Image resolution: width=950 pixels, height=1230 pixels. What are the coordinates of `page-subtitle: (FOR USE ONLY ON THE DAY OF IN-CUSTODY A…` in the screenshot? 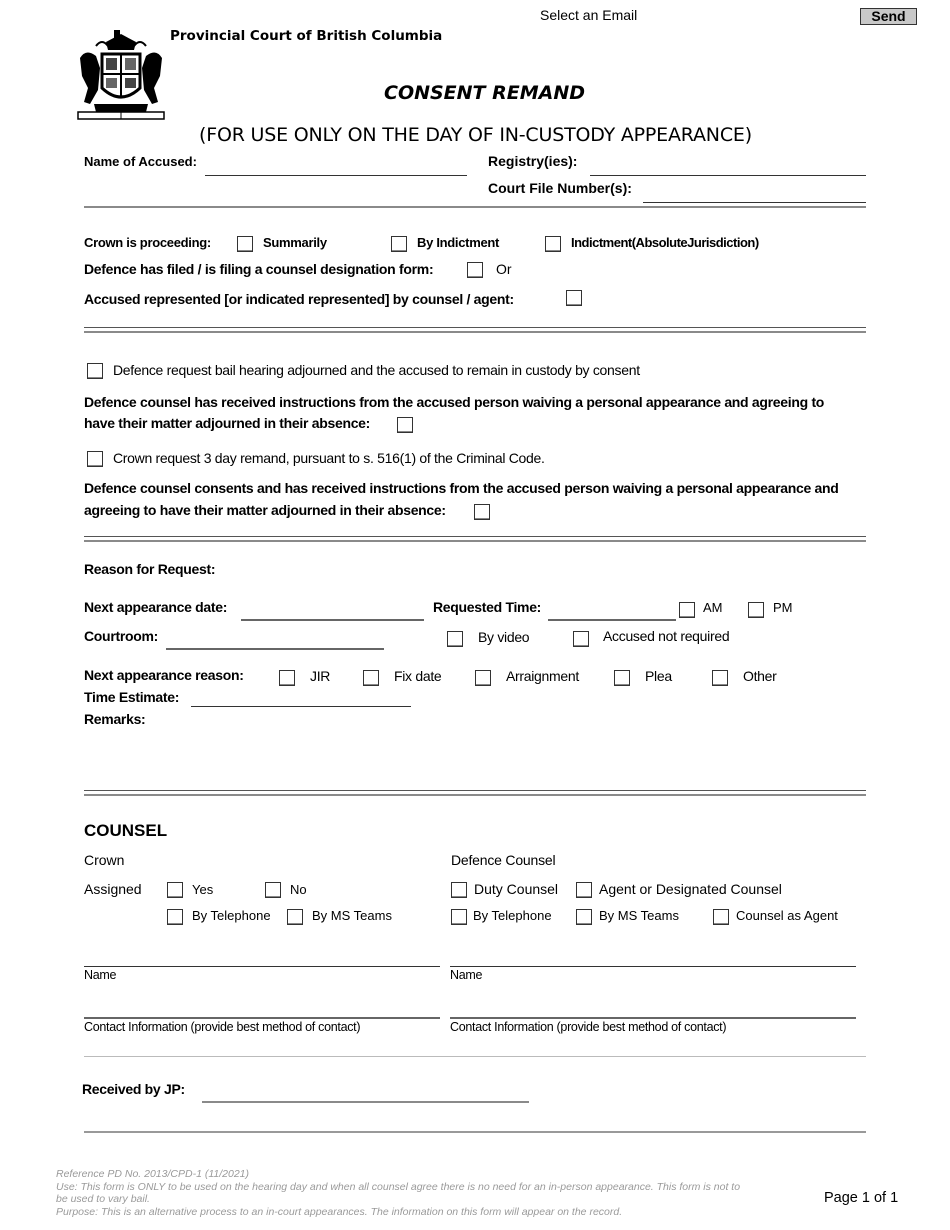 It's located at (475, 135).